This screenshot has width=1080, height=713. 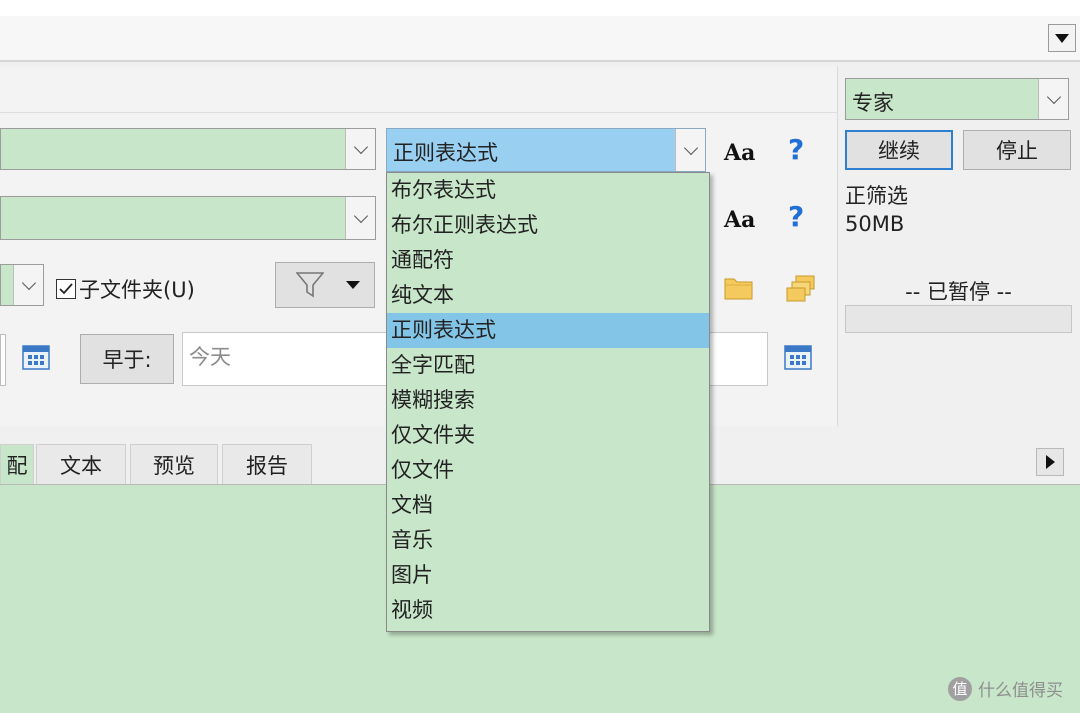 What do you see at coordinates (445, 153) in the screenshot?
I see `search-type-value: 正则表达式` at bounding box center [445, 153].